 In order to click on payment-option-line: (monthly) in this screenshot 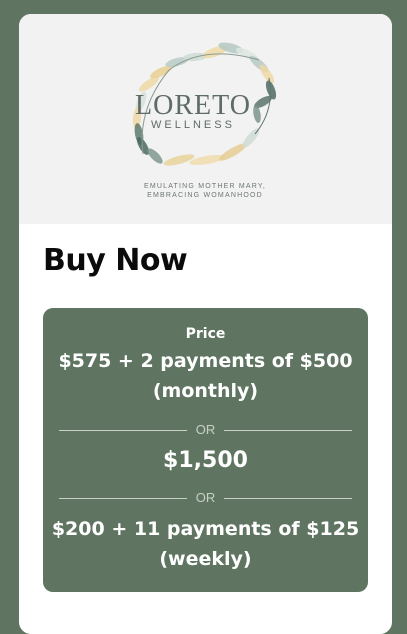, I will do `click(205, 391)`.